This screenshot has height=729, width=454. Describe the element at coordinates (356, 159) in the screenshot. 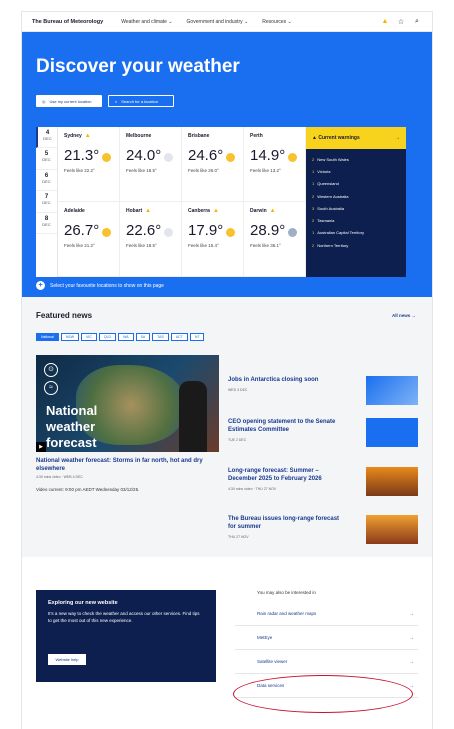

I see `warning-state-link: 2 New South Wales` at that location.